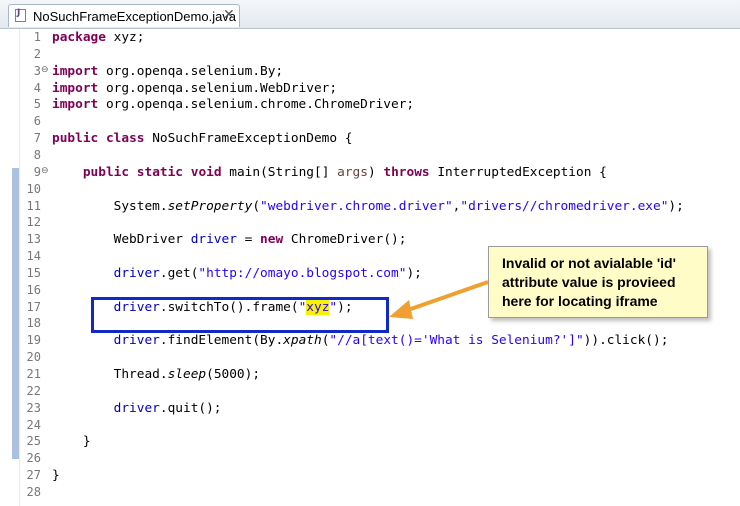 The height and width of the screenshot is (506, 740). Describe the element at coordinates (37, 104) in the screenshot. I see `line-number: 5` at that location.